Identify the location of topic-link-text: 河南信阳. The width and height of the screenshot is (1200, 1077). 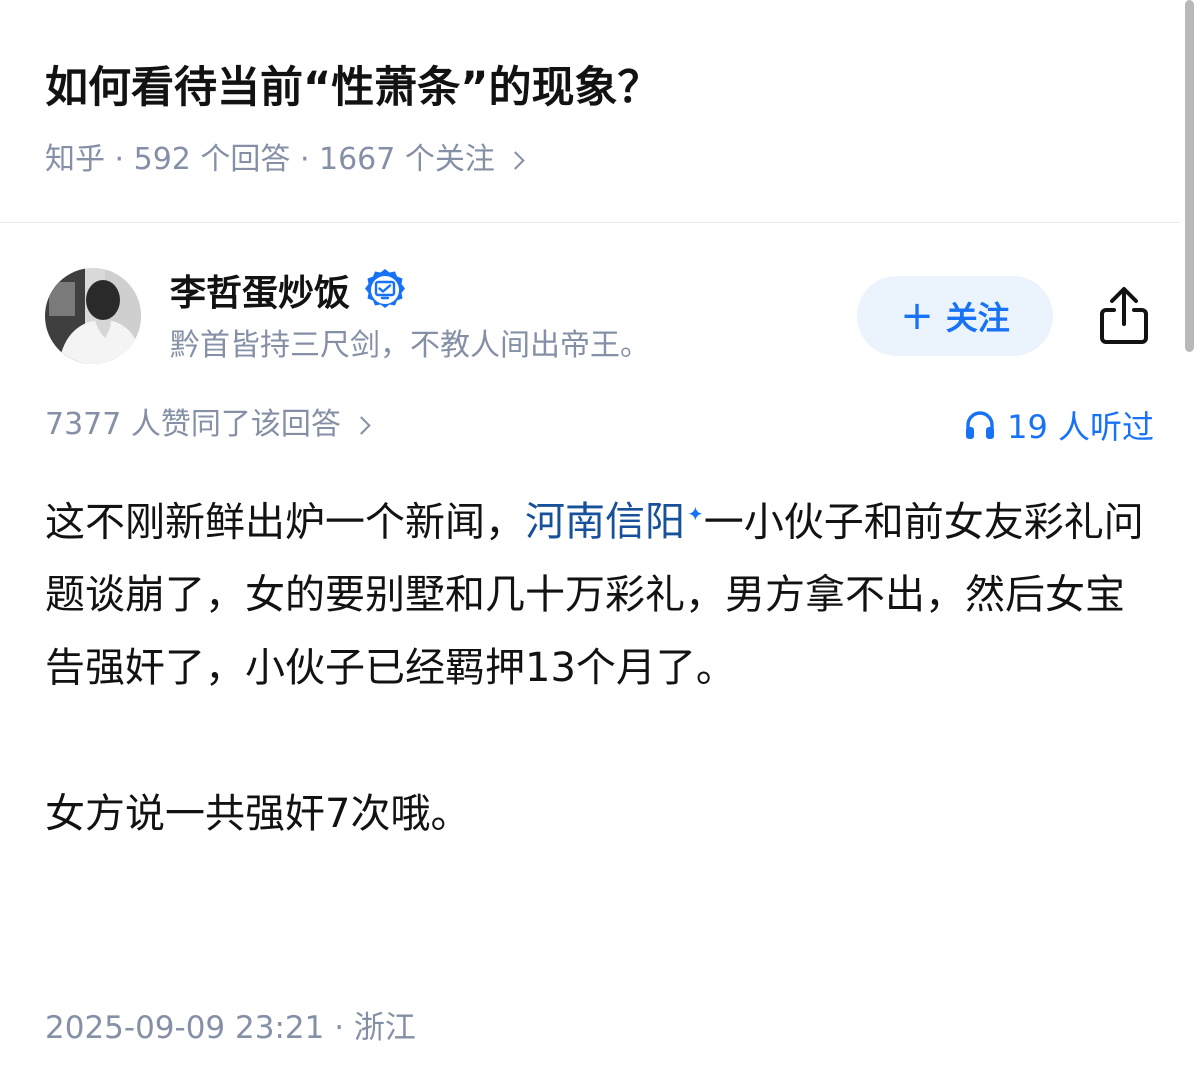
(605, 522).